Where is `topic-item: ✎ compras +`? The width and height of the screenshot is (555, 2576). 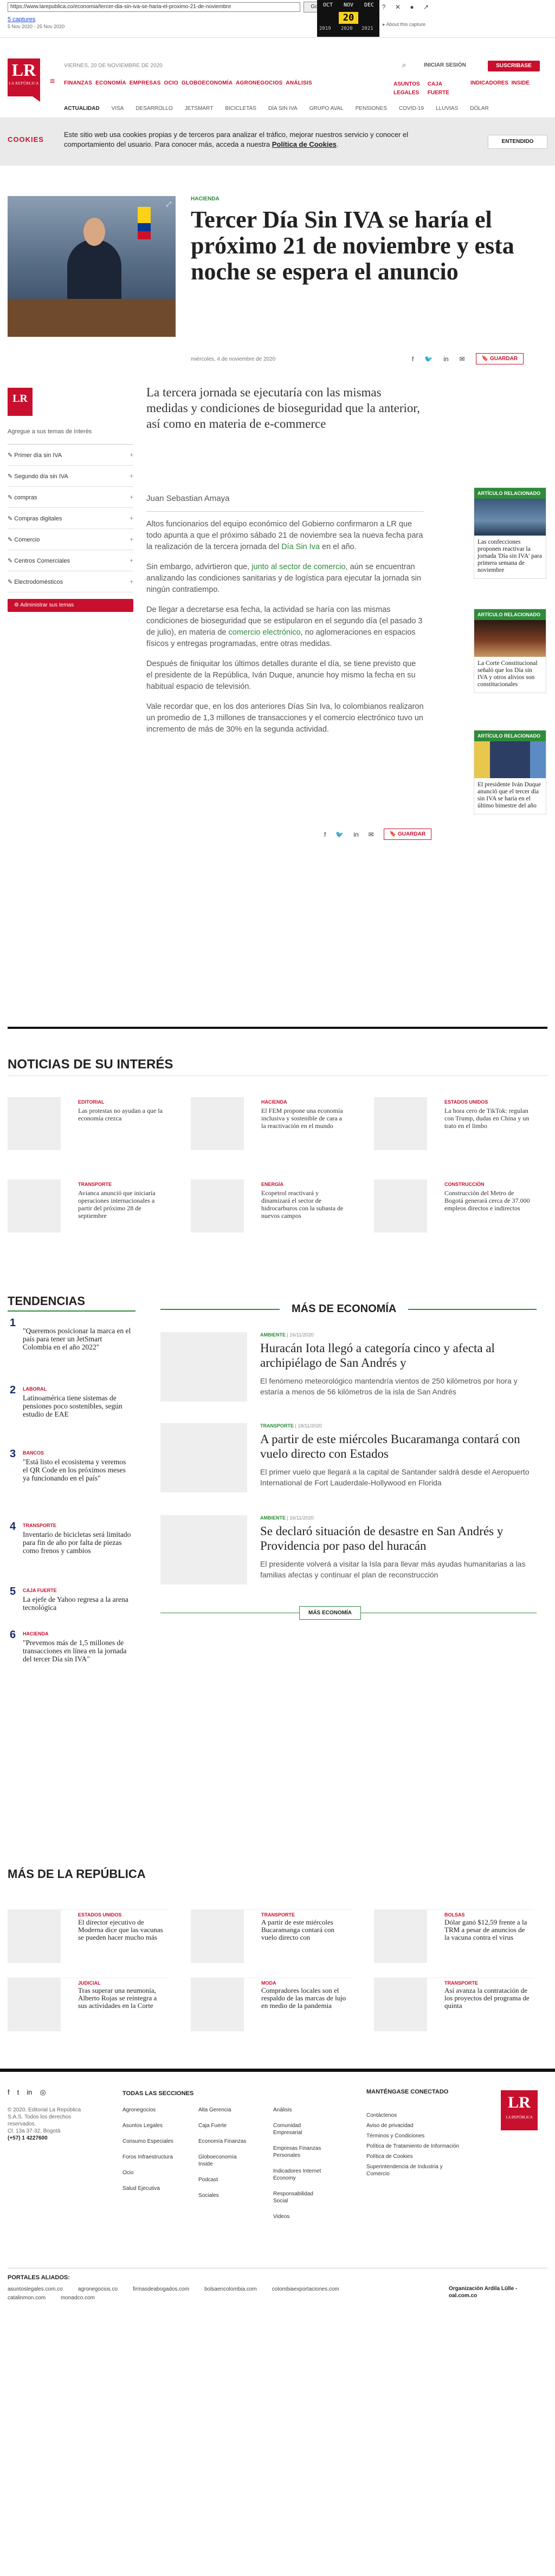
topic-item: ✎ compras + is located at coordinates (70, 497).